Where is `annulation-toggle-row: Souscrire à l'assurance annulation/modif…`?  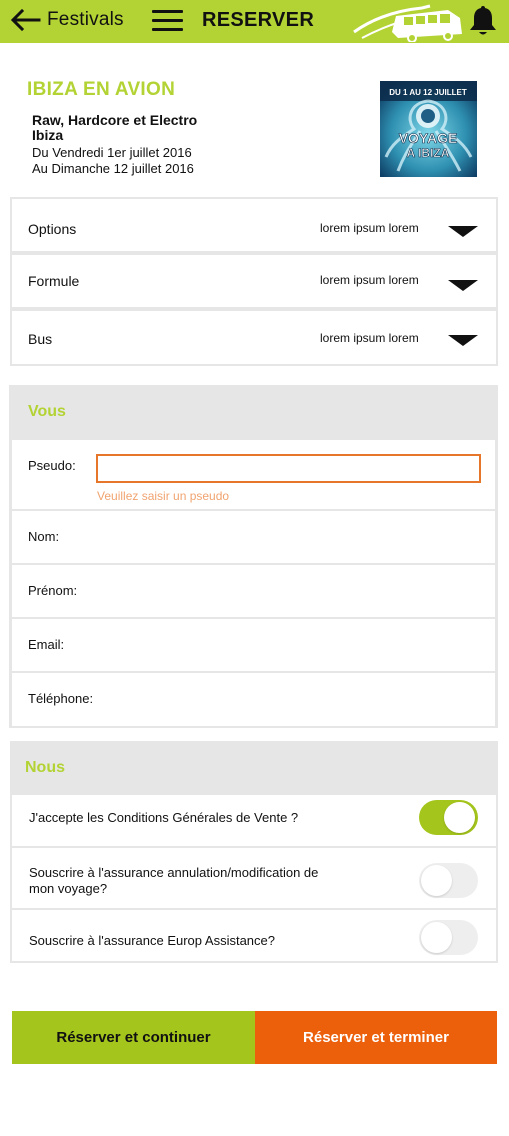 annulation-toggle-row: Souscrire à l'assurance annulation/modif… is located at coordinates (254, 878).